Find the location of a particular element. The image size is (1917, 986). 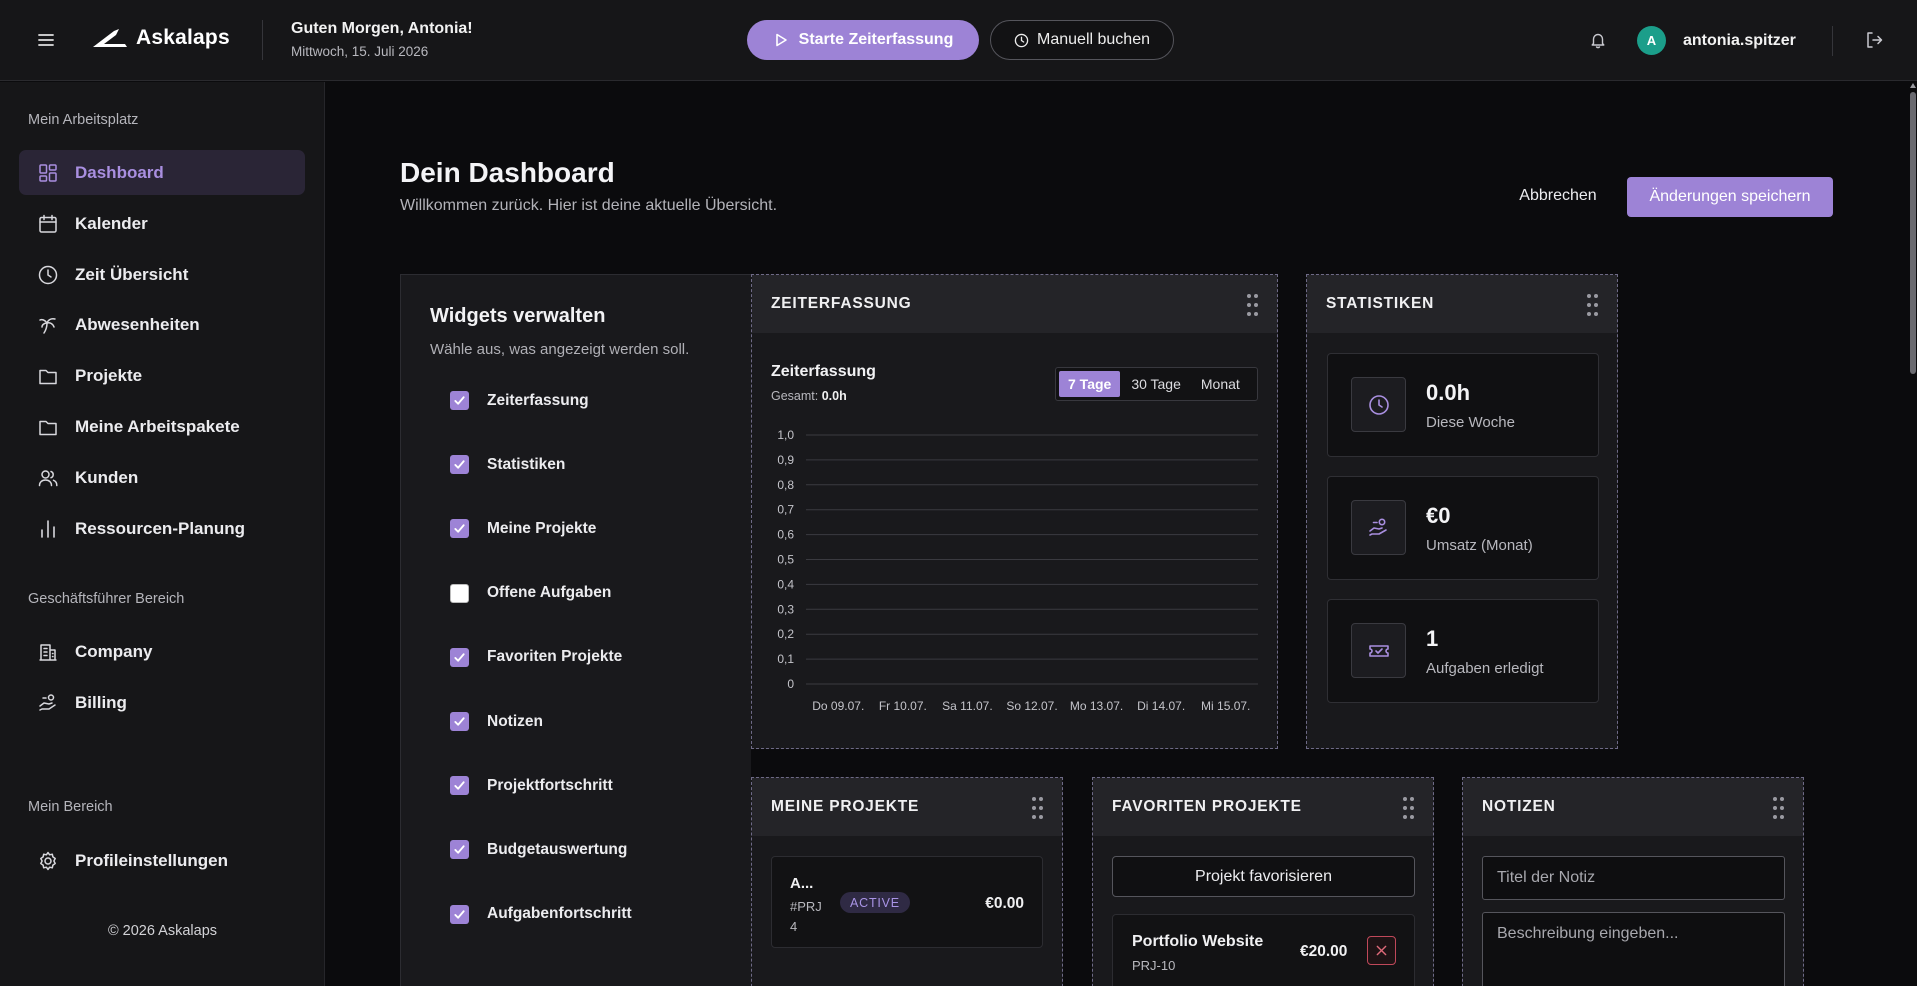

card-title: MEINE PROJEKTE is located at coordinates (845, 806).